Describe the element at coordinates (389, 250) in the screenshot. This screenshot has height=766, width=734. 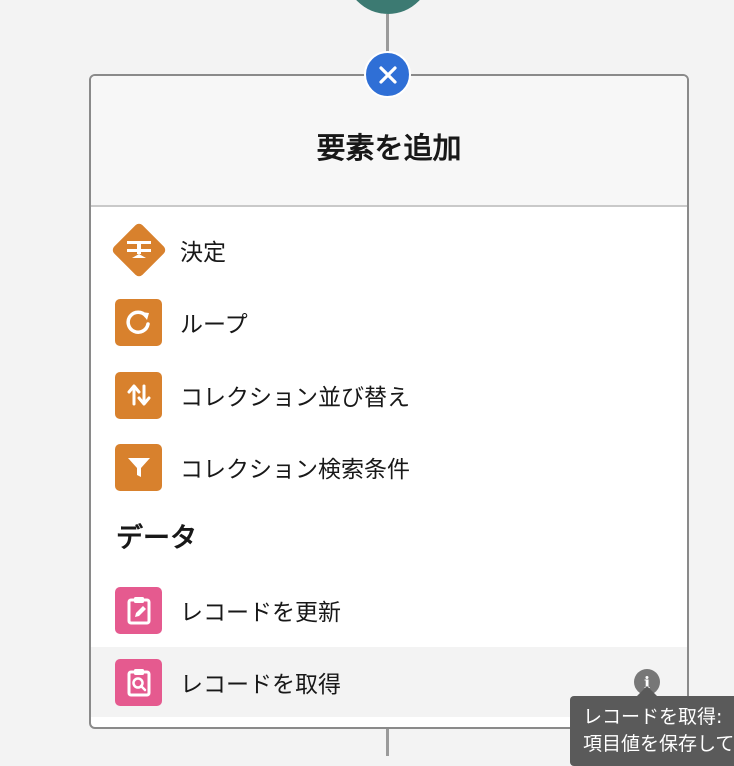
I see `element-item-decision: 決定` at that location.